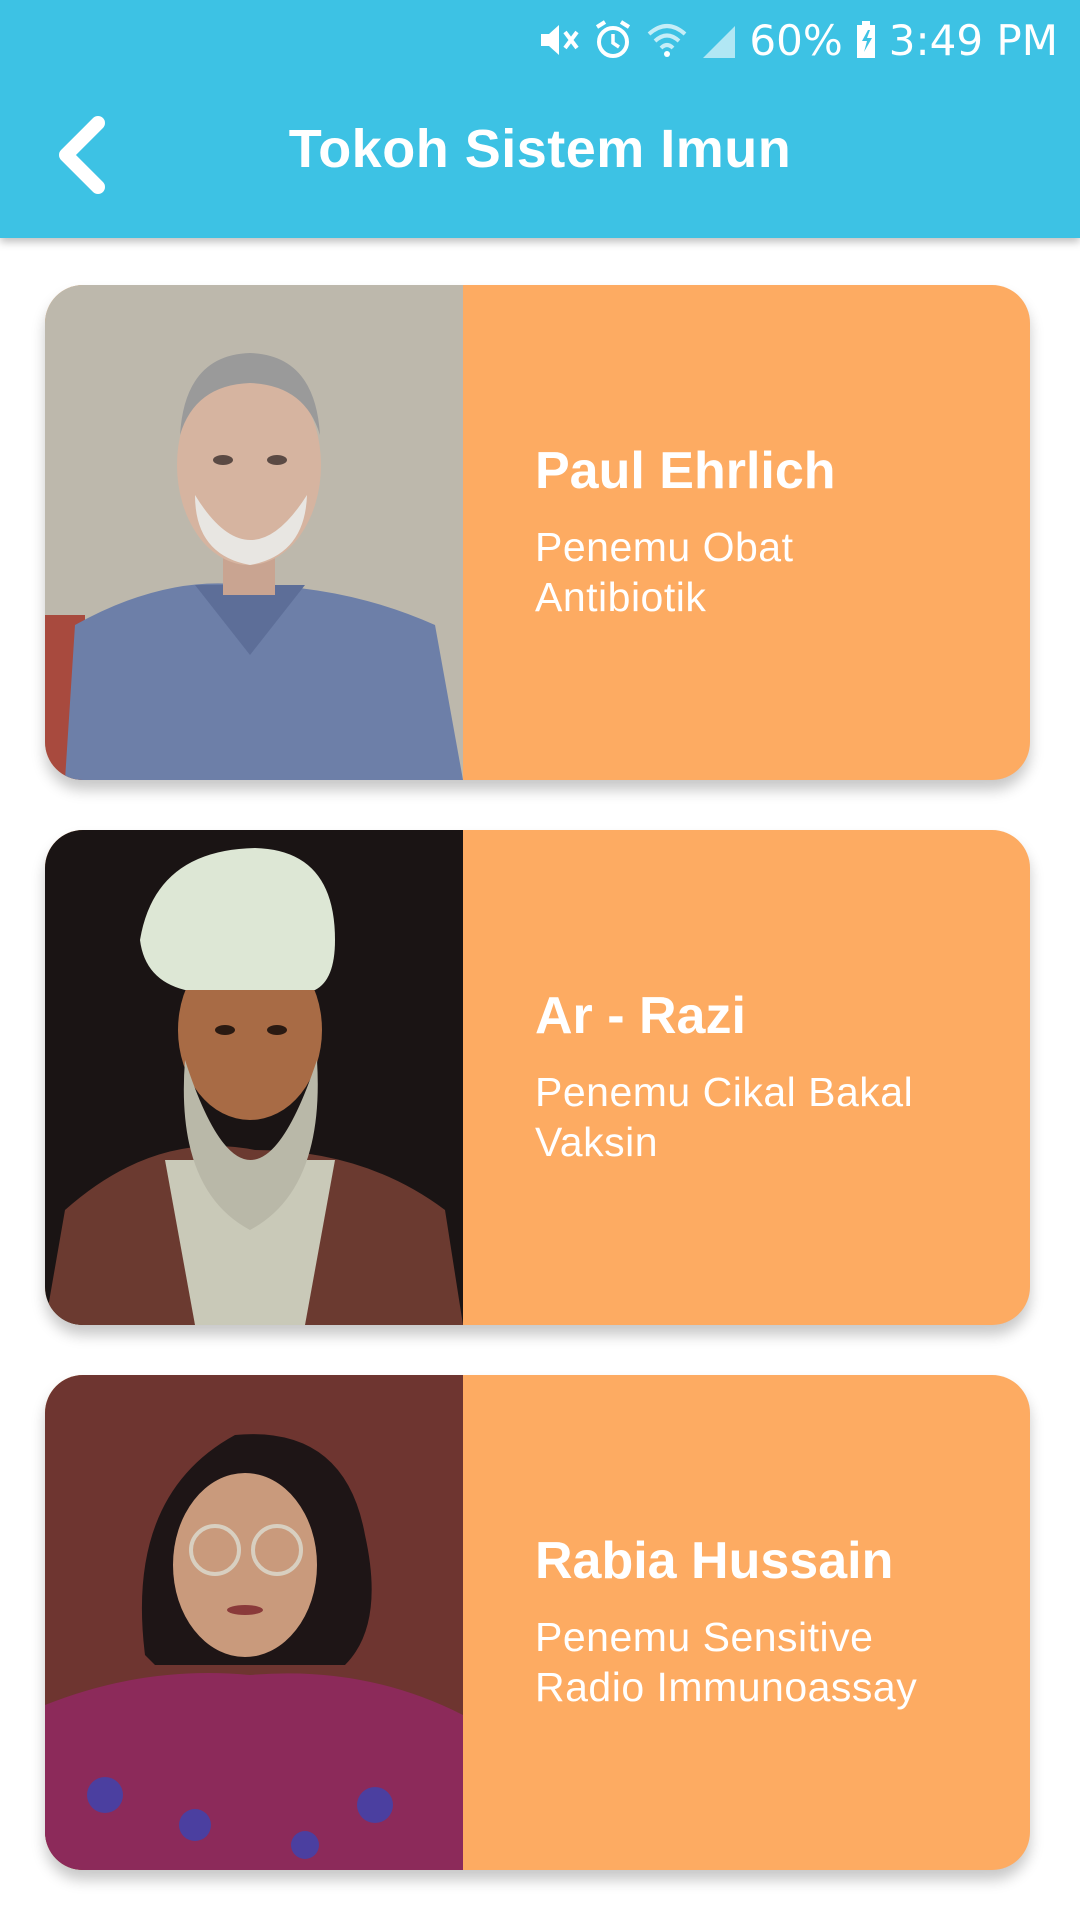  What do you see at coordinates (613, 40) in the screenshot?
I see `alarm-icon` at bounding box center [613, 40].